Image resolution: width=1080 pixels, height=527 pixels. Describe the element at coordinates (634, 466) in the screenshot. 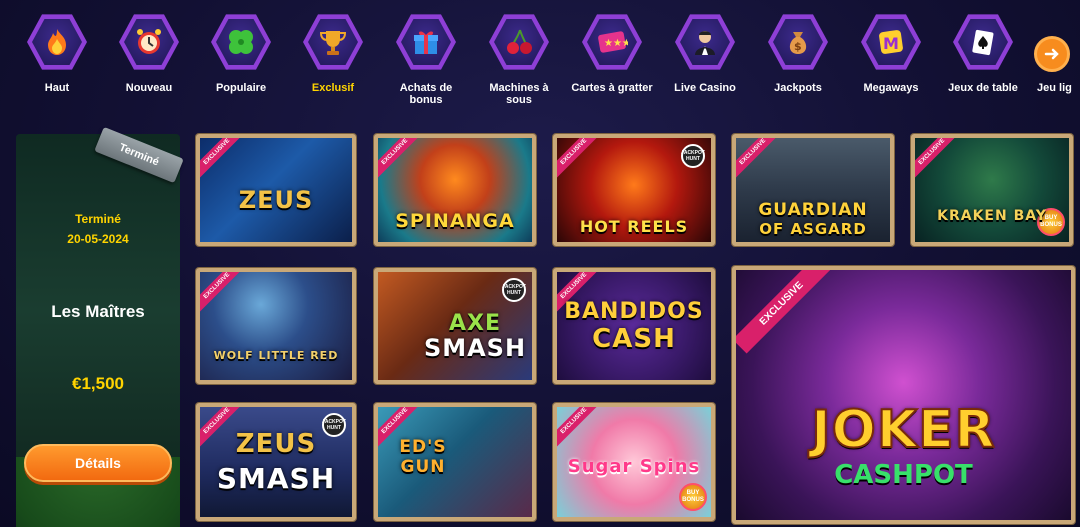

I see `game-title: Sugar Spins` at that location.